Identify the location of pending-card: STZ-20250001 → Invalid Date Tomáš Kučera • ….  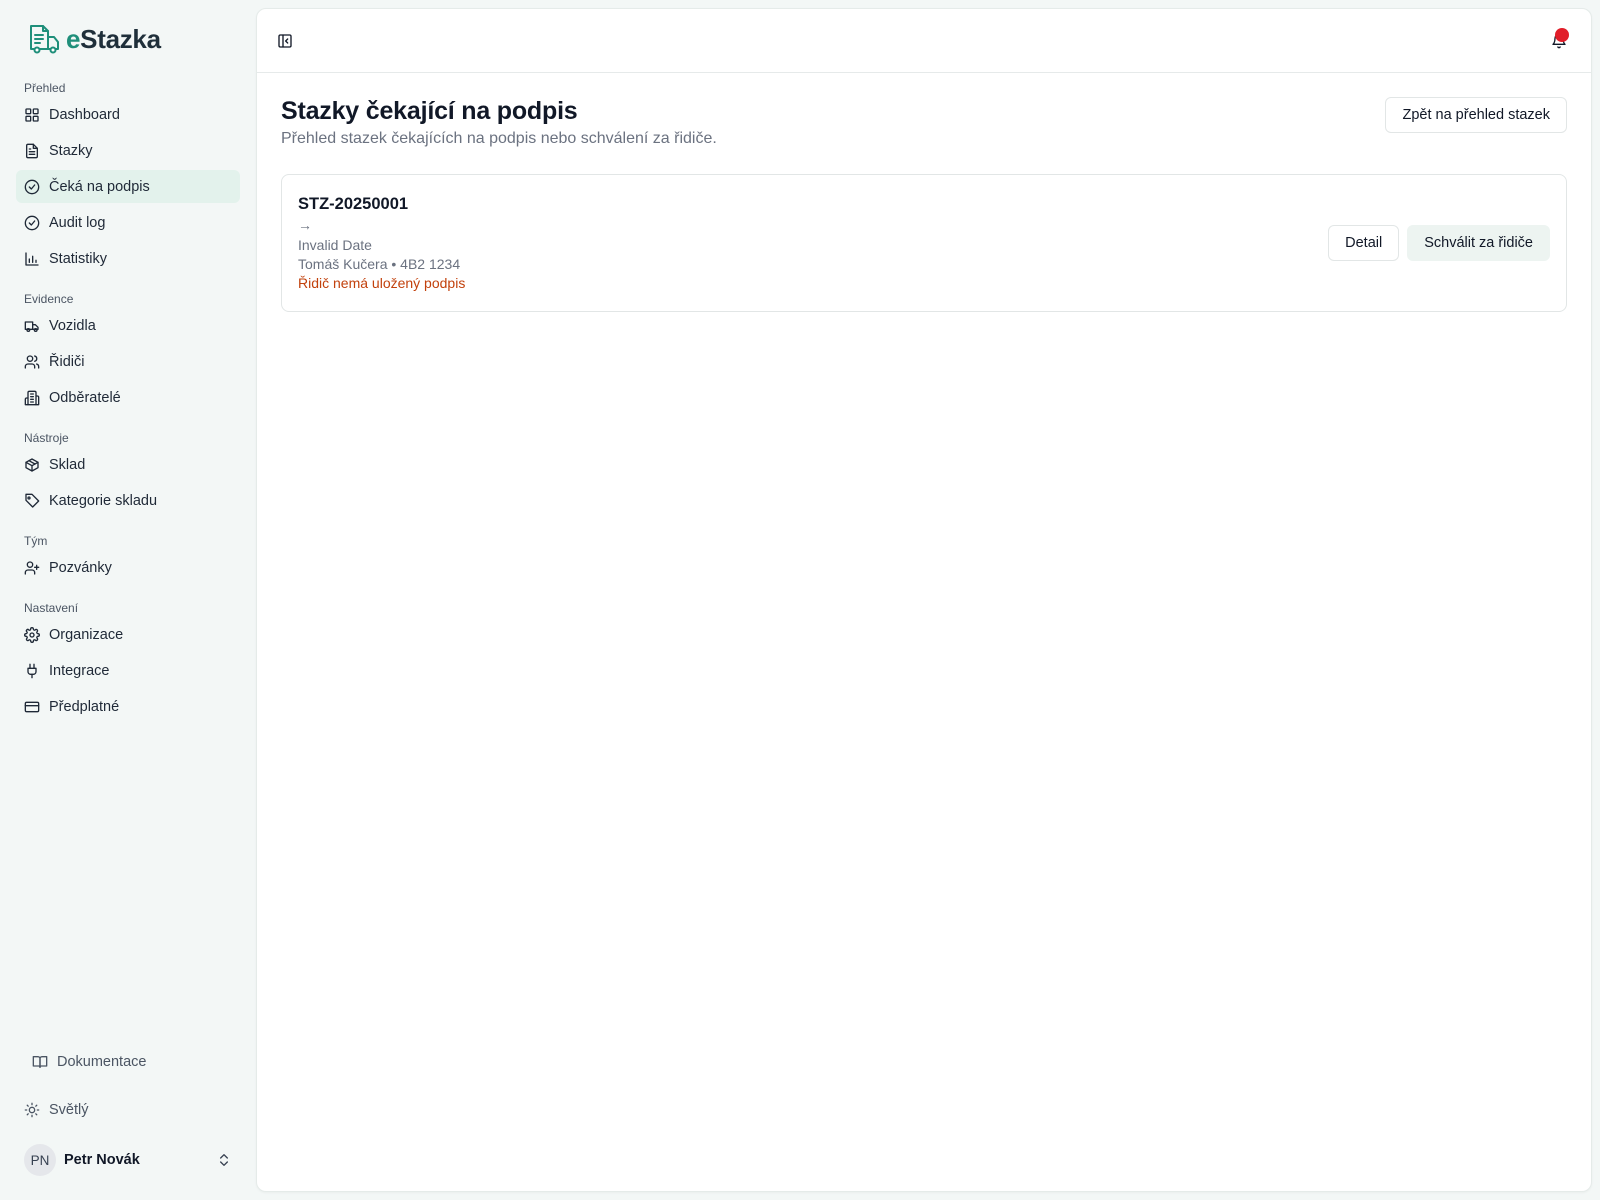
(924, 243).